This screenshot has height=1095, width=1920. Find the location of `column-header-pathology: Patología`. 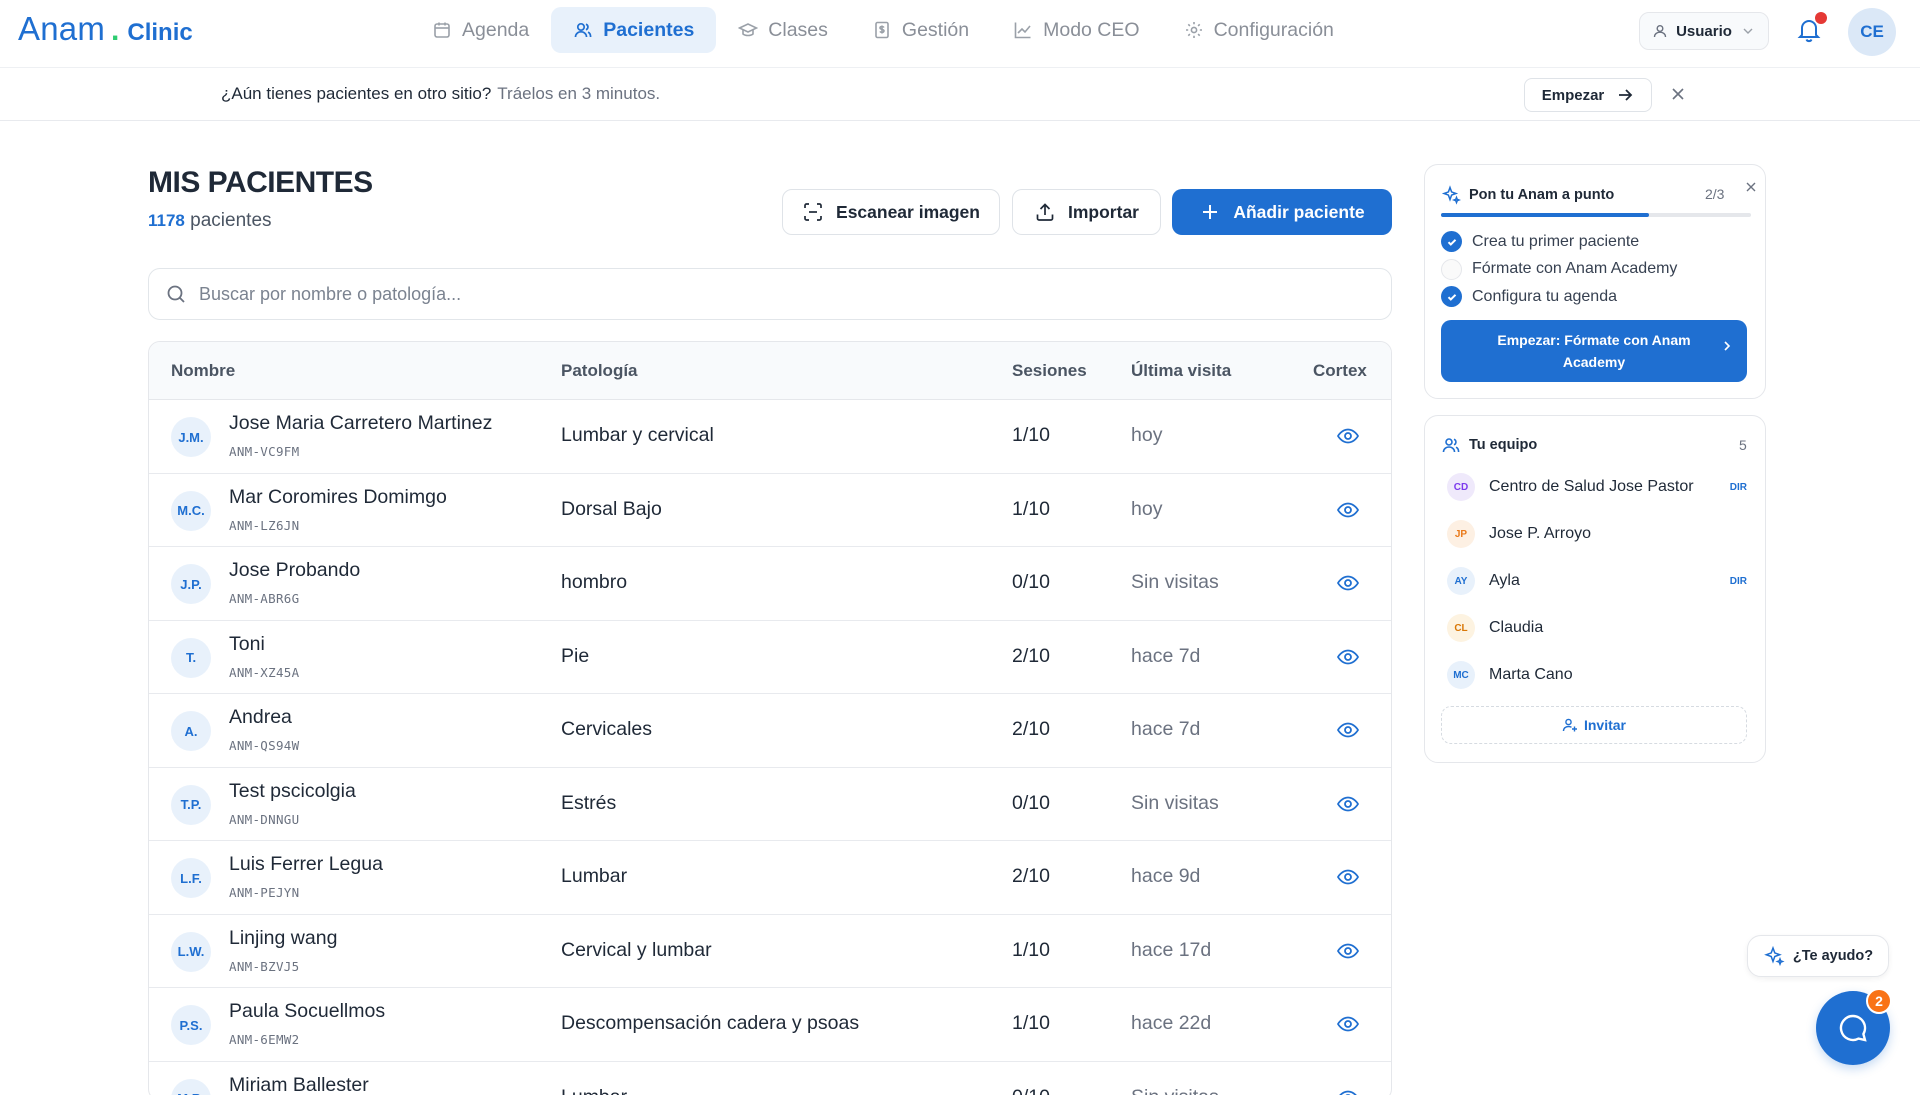

column-header-pathology: Patología is located at coordinates (599, 371).